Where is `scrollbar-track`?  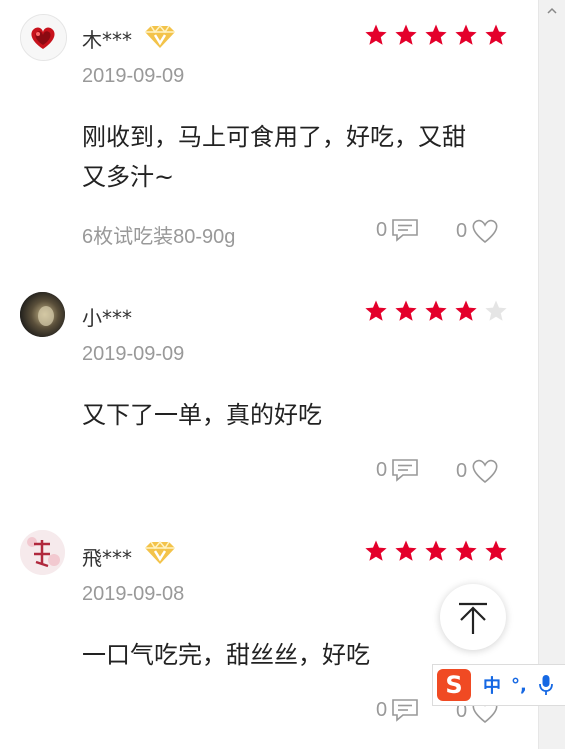 scrollbar-track is located at coordinates (552, 332).